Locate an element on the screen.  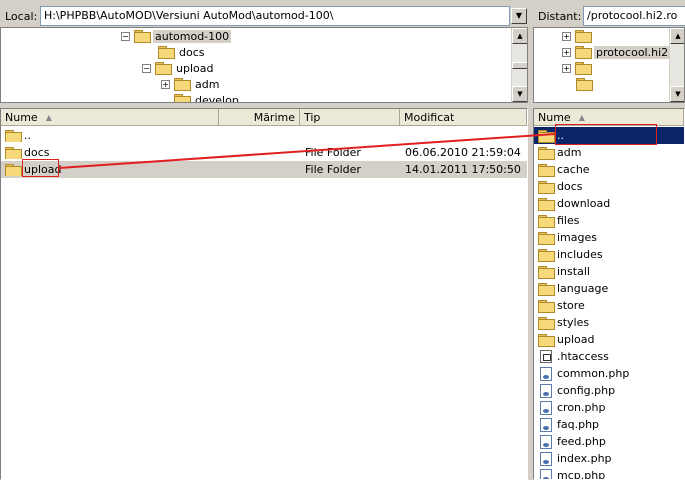
drag-arrow-annotation is located at coordinates (307, 151).